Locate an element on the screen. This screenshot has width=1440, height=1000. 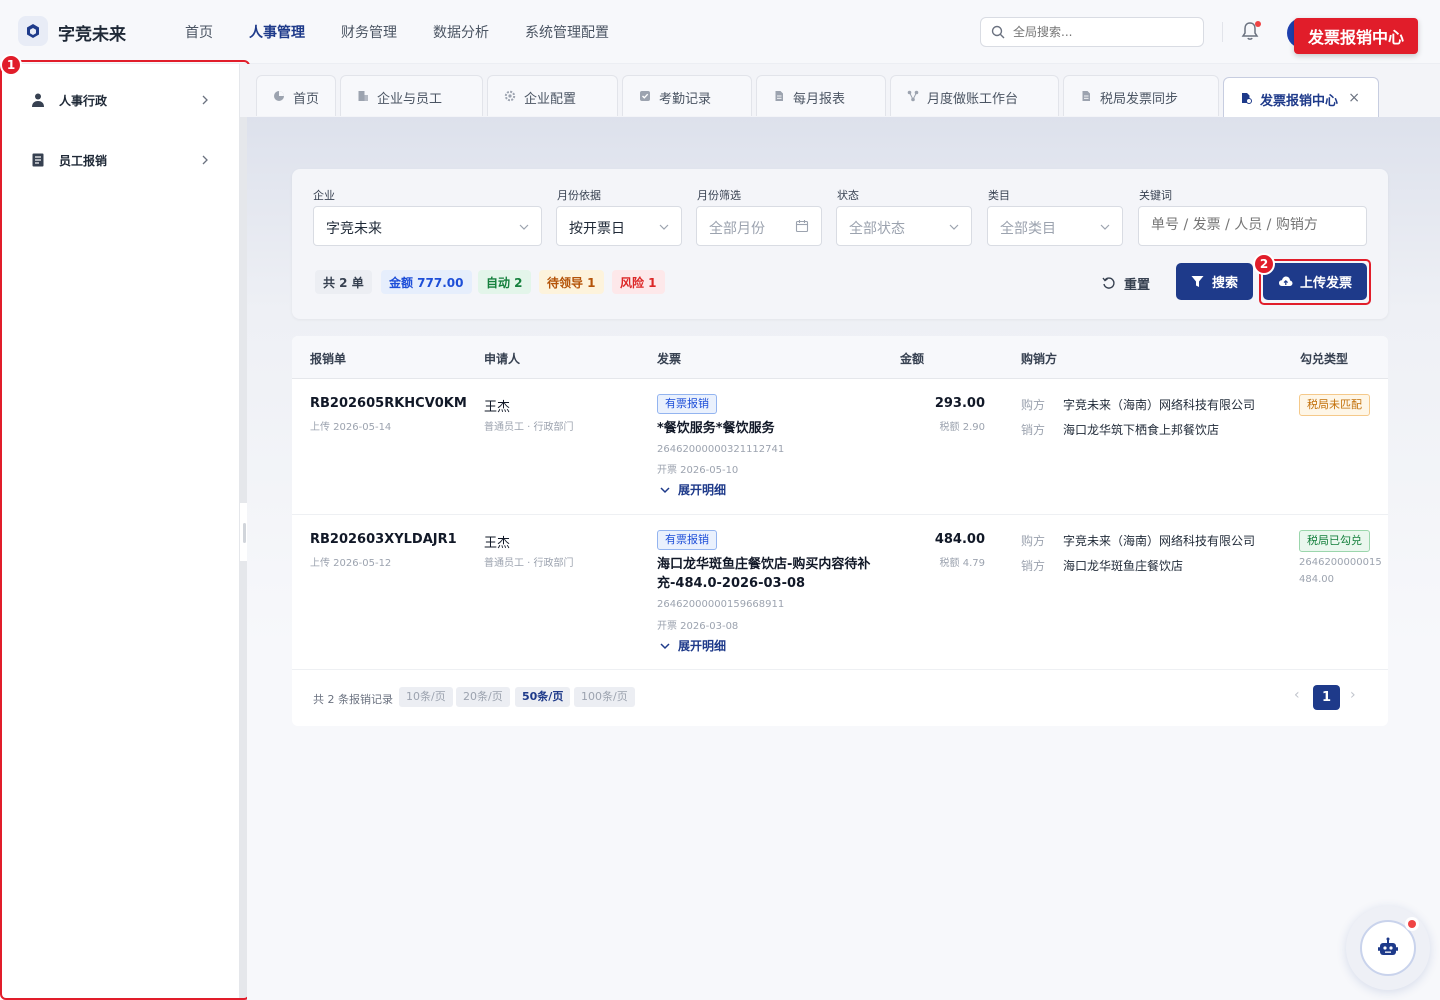
tab-invoice-center: 发票报销中心 × is located at coordinates (1301, 97).